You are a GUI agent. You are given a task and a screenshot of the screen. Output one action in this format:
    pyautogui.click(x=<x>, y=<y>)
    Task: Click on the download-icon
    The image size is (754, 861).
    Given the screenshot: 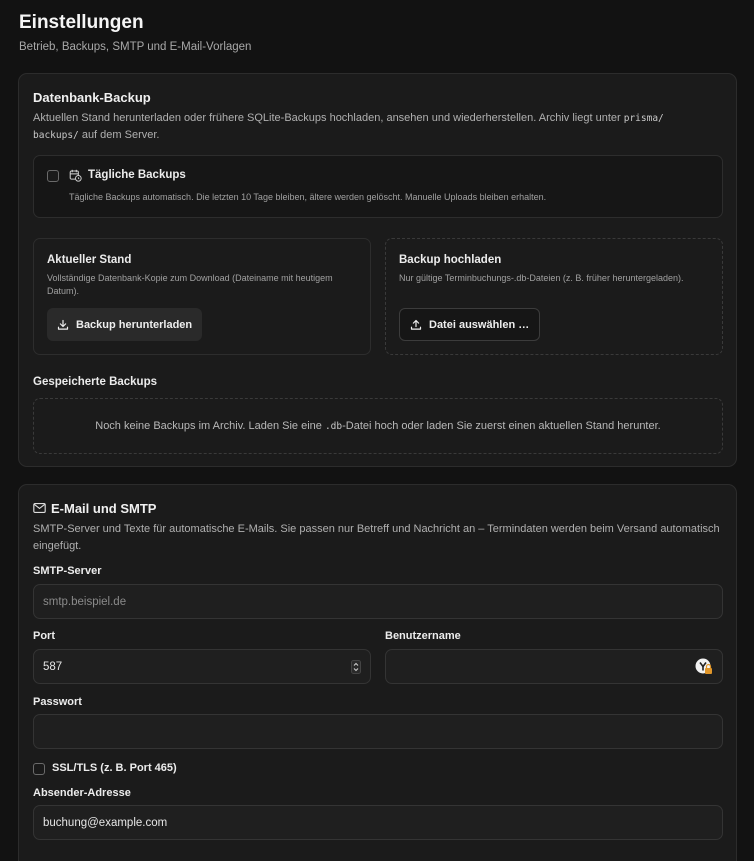 What is the action you would take?
    pyautogui.click(x=63, y=324)
    